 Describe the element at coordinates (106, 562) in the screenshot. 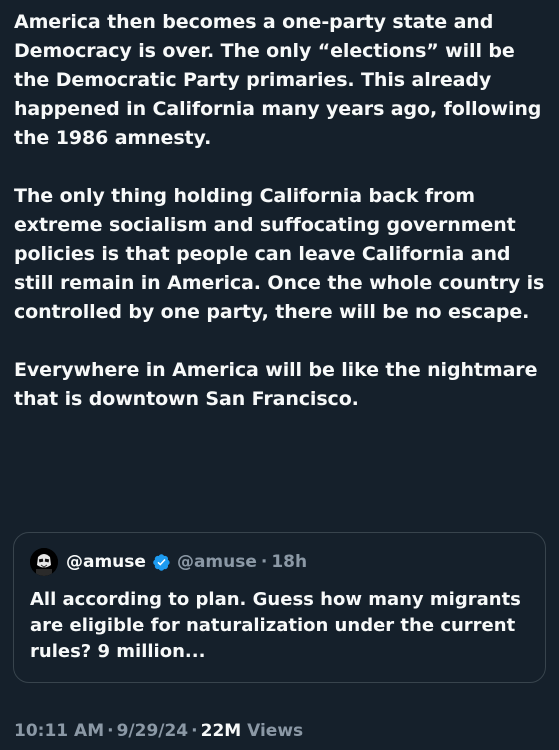

I see `quoted-display-name: @amuse` at that location.